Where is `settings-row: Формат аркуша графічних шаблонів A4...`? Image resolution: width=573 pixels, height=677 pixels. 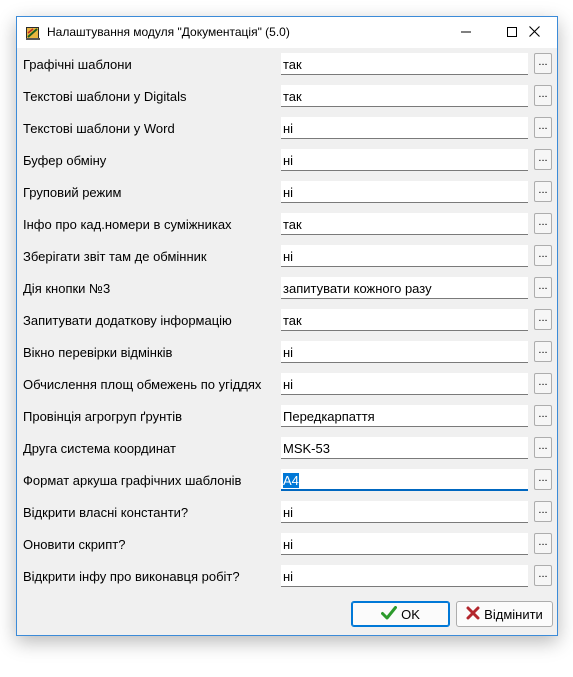
settings-row: Формат аркуша графічних шаблонів A4... is located at coordinates (287, 480).